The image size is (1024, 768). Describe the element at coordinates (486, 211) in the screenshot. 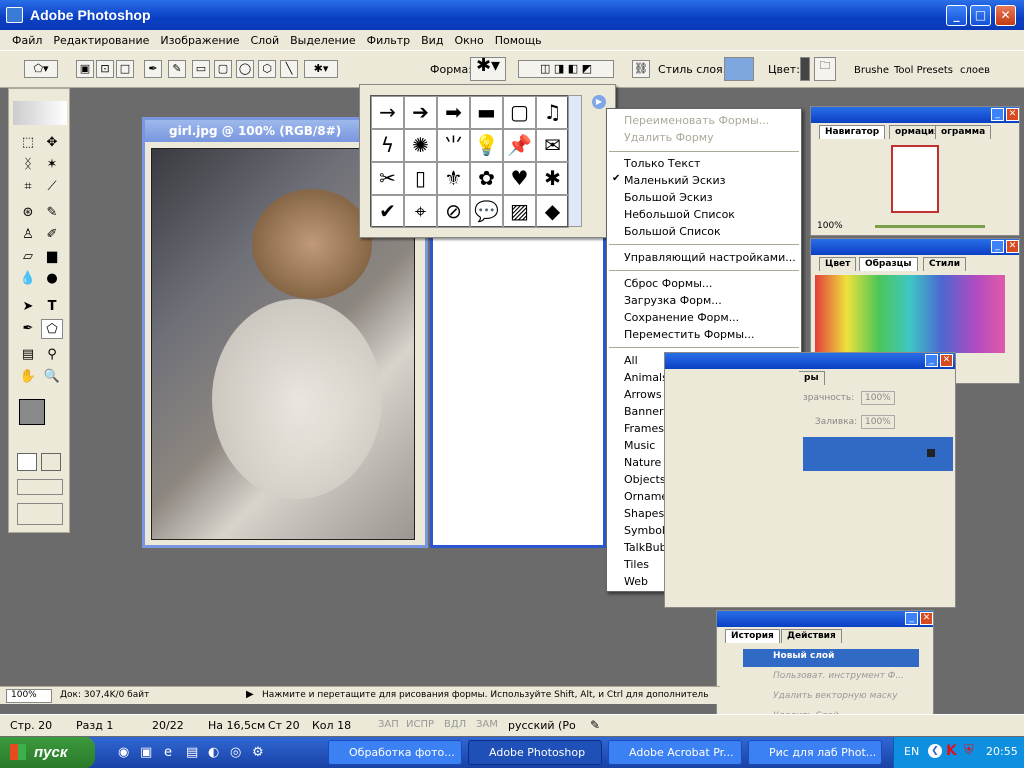

I see `speech-bubble-icon: 💬` at that location.